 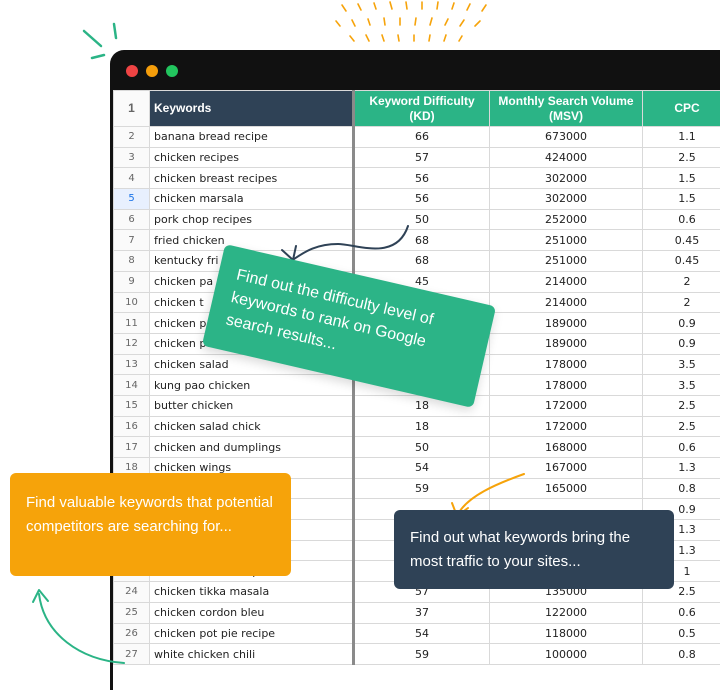 I want to click on keyword-cell: chicken marsala, so click(x=252, y=199).